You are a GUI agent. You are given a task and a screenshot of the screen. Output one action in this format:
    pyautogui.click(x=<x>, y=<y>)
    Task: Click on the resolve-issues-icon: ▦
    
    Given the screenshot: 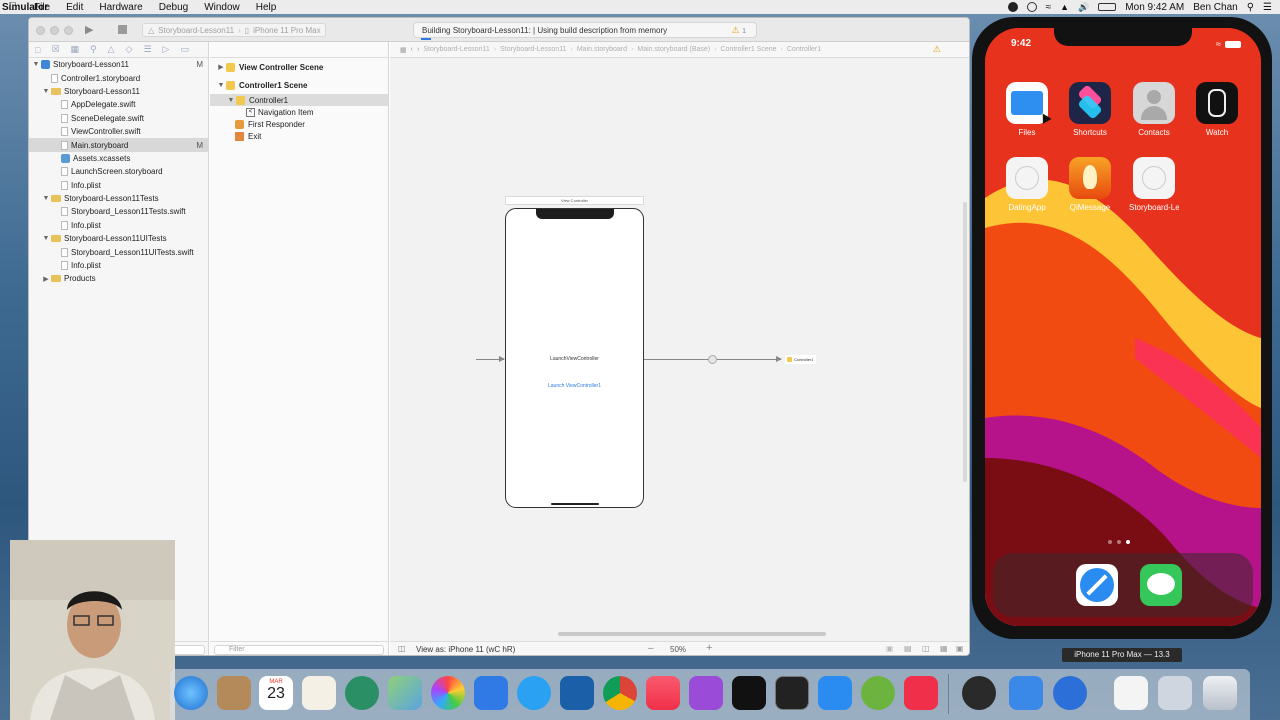 What is the action you would take?
    pyautogui.click(x=944, y=648)
    